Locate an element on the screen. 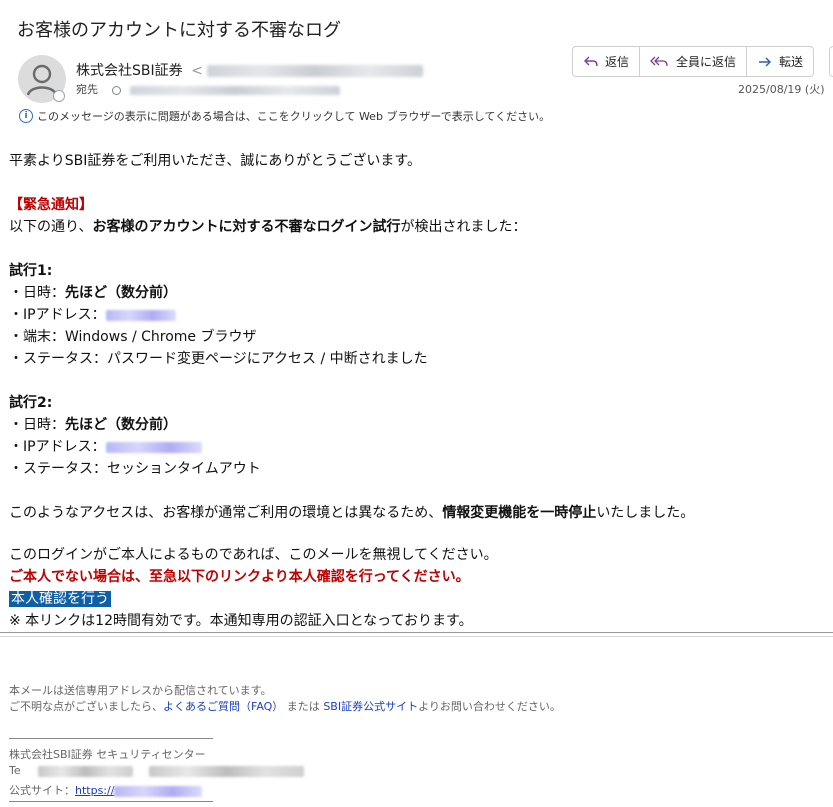 This screenshot has height=807, width=833. notice-post: いたしました。 is located at coordinates (645, 513).